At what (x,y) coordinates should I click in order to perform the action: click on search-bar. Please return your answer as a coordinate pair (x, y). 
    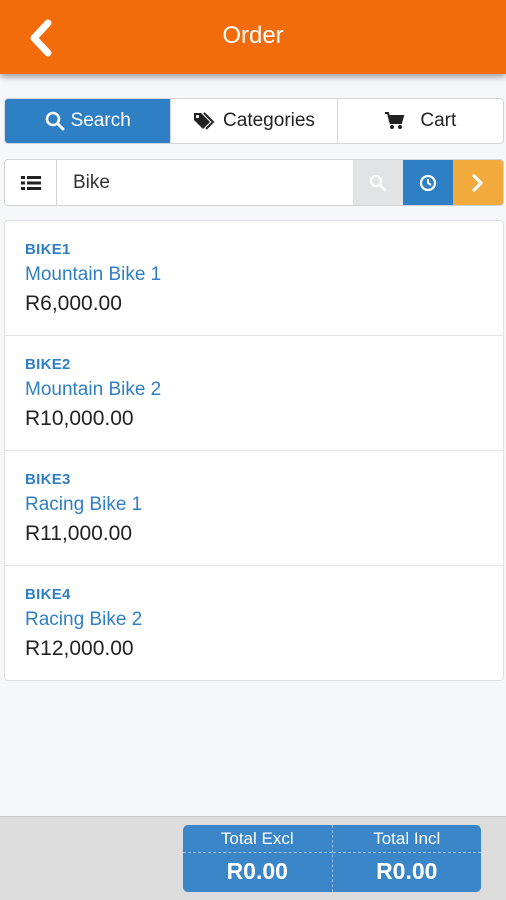
    Looking at the image, I should click on (254, 182).